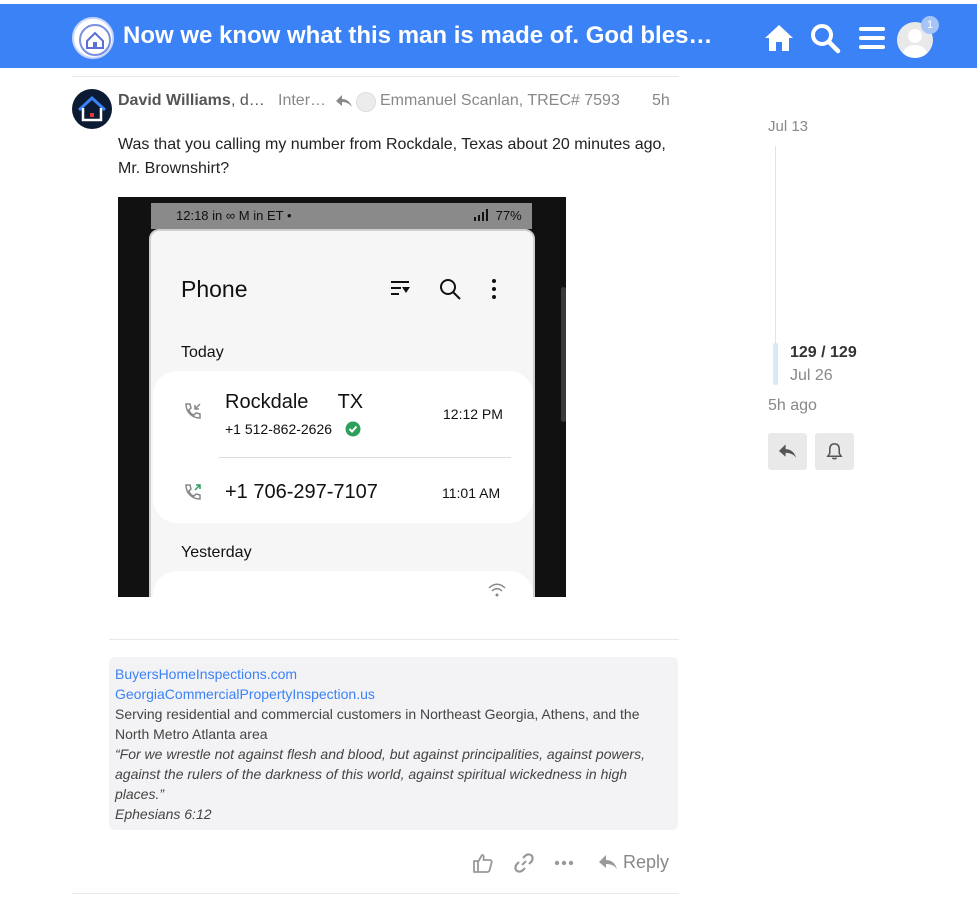  What do you see at coordinates (279, 429) in the screenshot?
I see `call1-number: +1 512-862-2626` at bounding box center [279, 429].